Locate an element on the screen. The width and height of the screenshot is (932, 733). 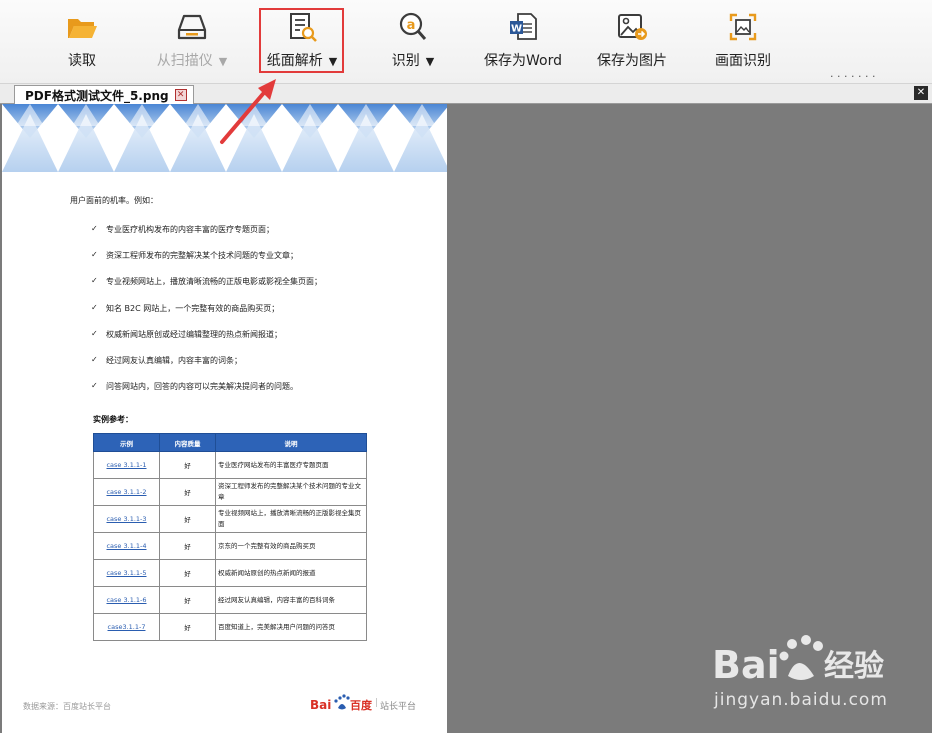
table-row: case 3.1.1-3 好专业视频网站上，播放清晰流畅的正版影视全集页面 is located at coordinates (230, 519).